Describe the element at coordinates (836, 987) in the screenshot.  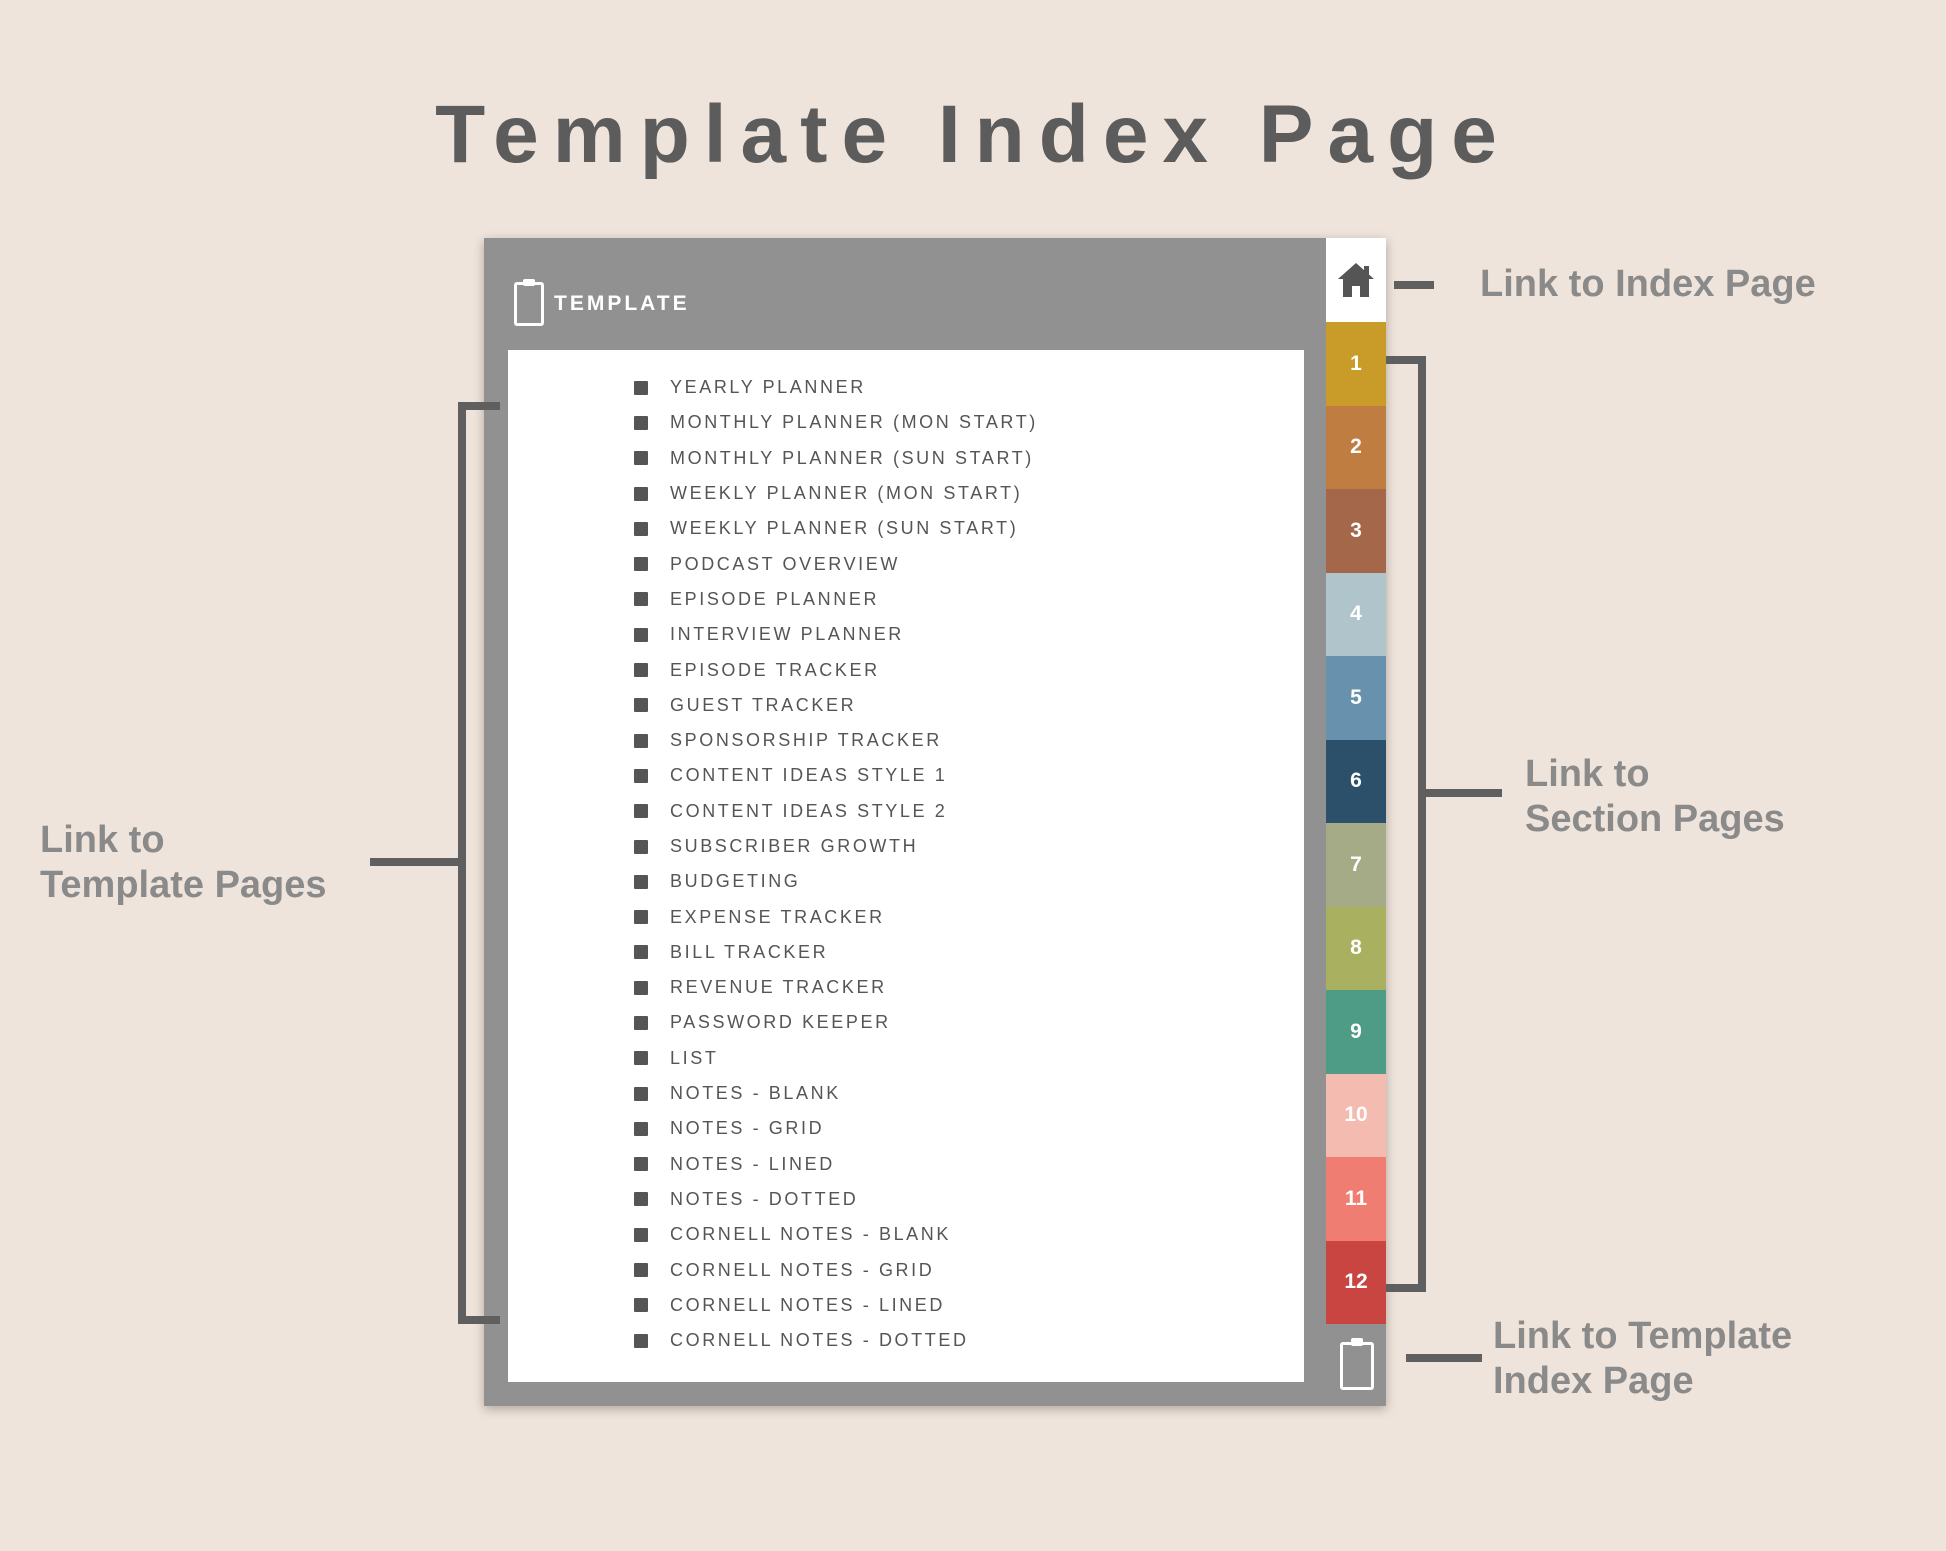
I see `template-list-item: REVENUE TRACKER` at that location.